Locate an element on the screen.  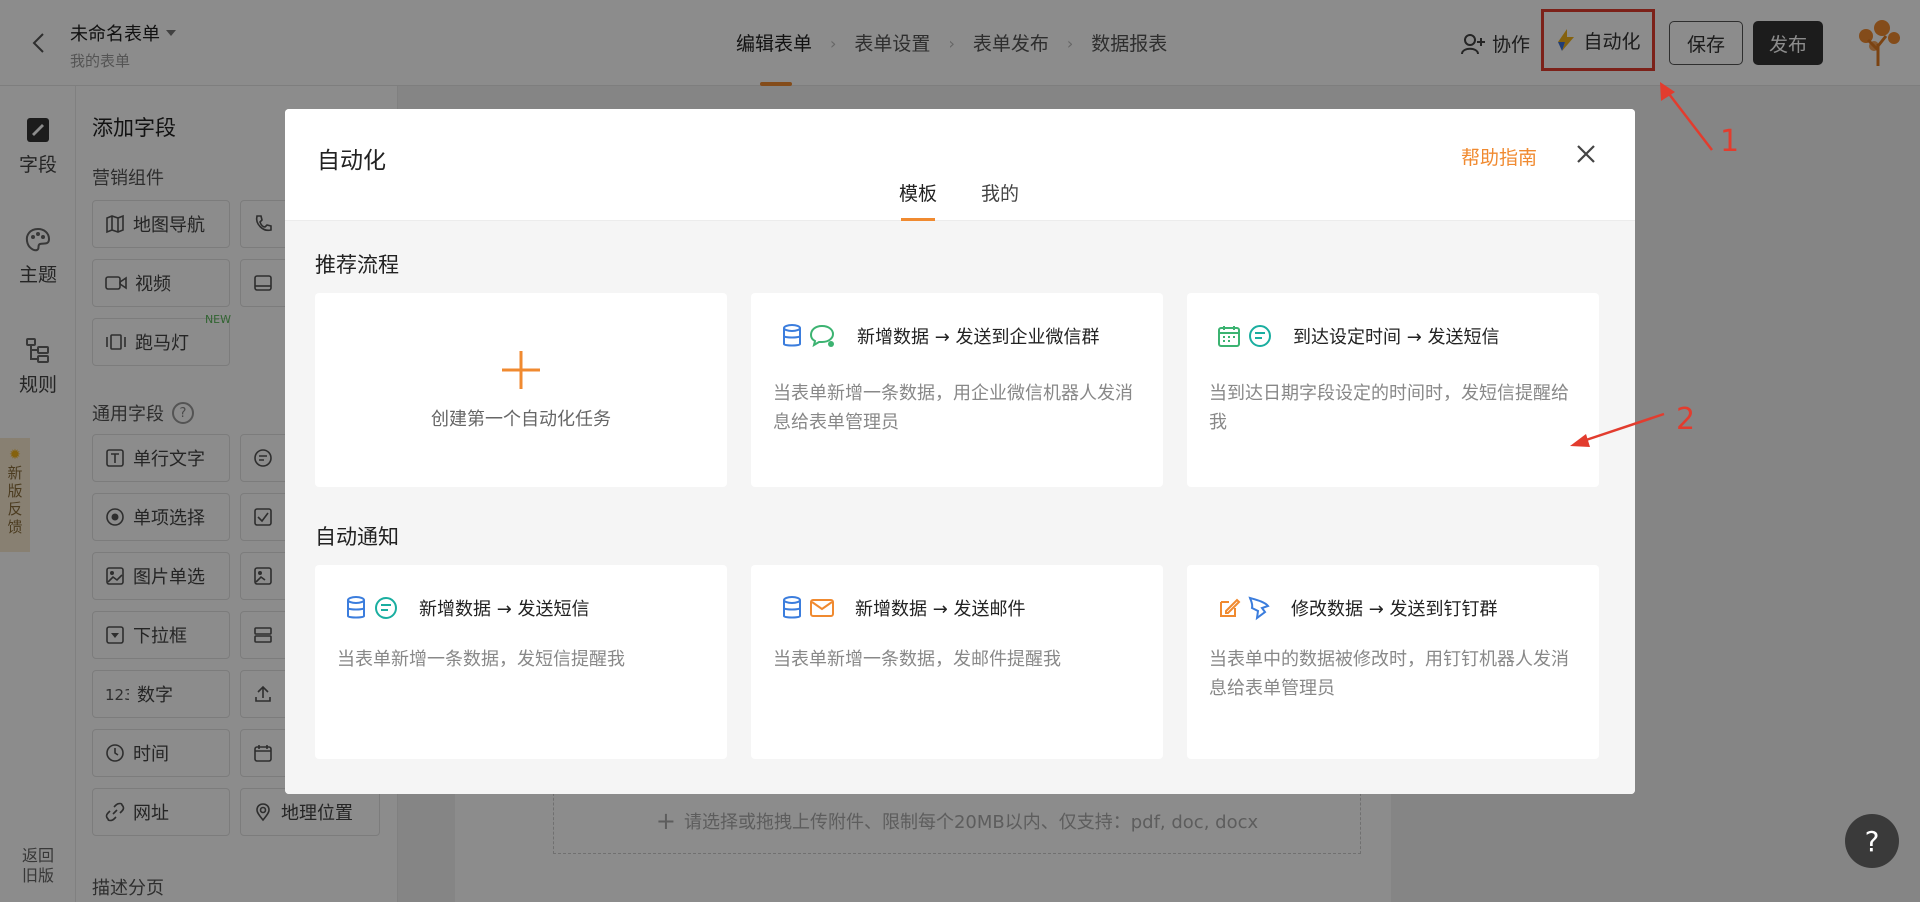
plus-icon is located at coordinates (521, 370).